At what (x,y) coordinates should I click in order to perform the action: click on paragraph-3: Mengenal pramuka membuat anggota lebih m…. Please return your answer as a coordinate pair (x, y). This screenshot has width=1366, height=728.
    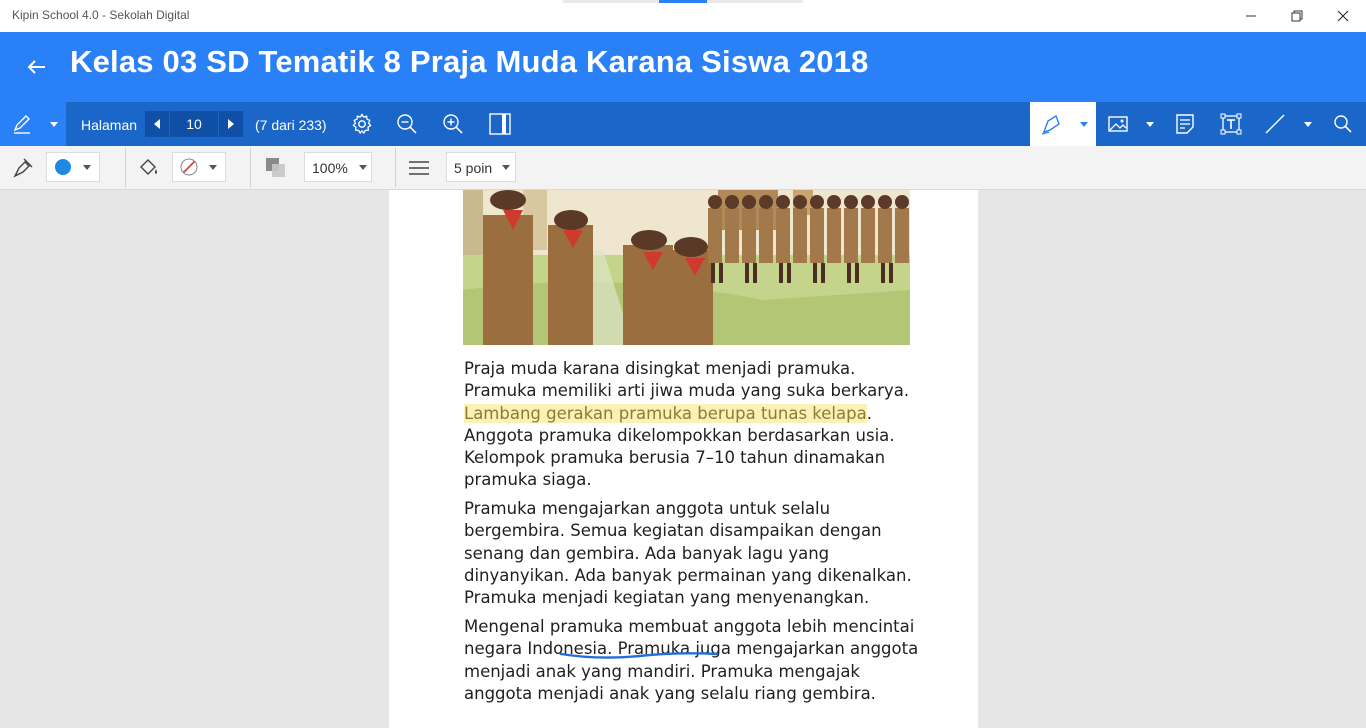
    Looking at the image, I should click on (694, 660).